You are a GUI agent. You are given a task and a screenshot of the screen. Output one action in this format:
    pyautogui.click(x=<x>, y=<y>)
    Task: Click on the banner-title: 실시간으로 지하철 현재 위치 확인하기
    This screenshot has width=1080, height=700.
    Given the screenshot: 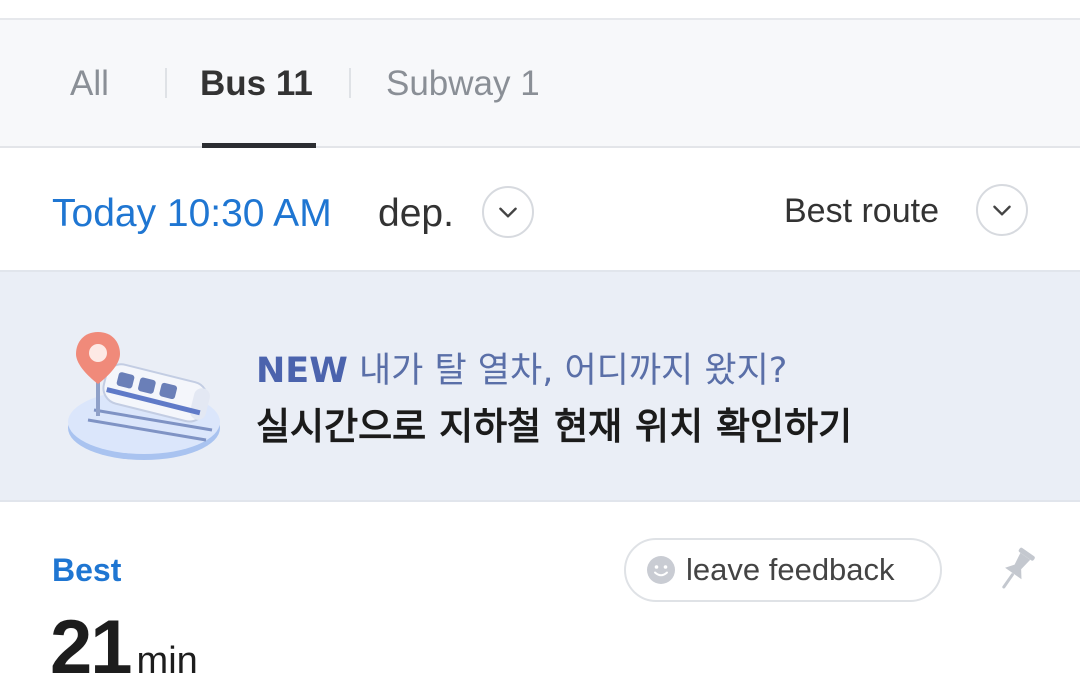 What is the action you would take?
    pyautogui.click(x=554, y=426)
    